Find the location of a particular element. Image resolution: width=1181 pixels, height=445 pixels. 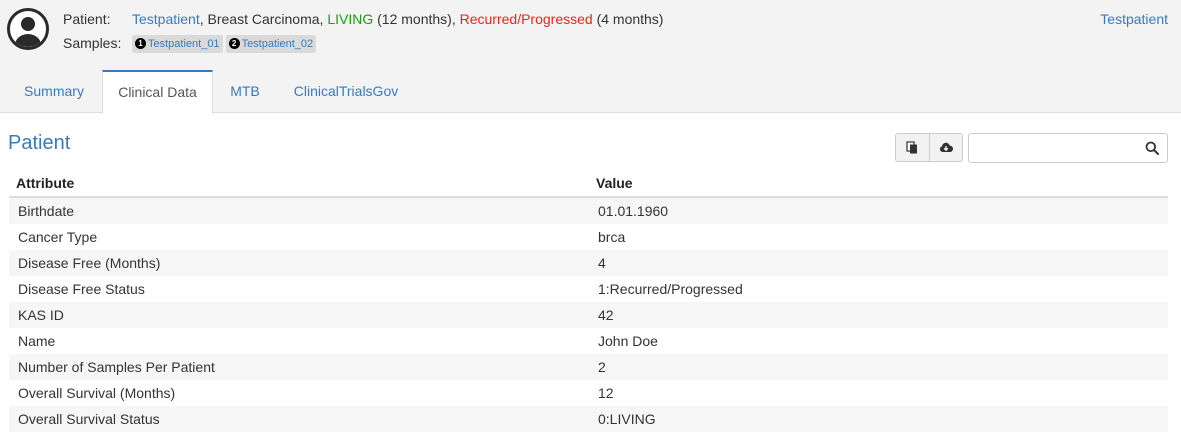

download-button is located at coordinates (945, 147).